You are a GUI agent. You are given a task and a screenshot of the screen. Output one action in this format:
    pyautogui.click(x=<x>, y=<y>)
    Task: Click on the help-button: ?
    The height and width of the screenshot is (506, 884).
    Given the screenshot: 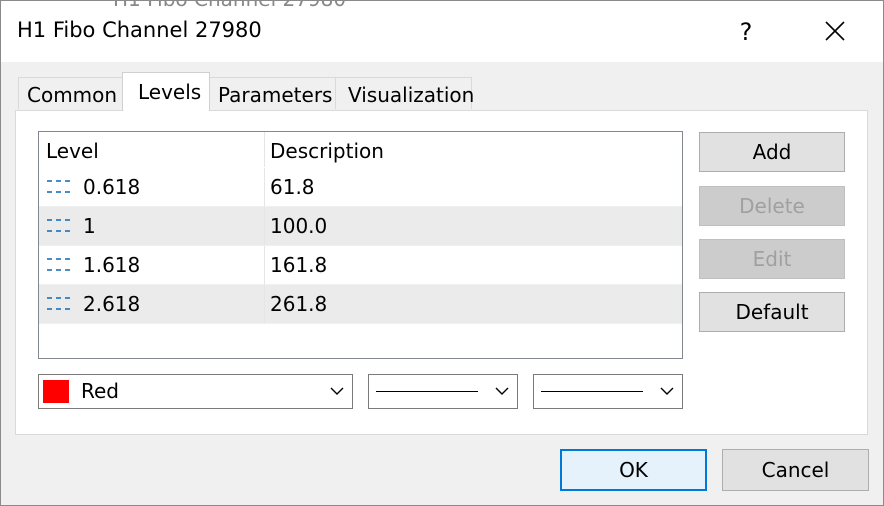 What is the action you would take?
    pyautogui.click(x=746, y=32)
    